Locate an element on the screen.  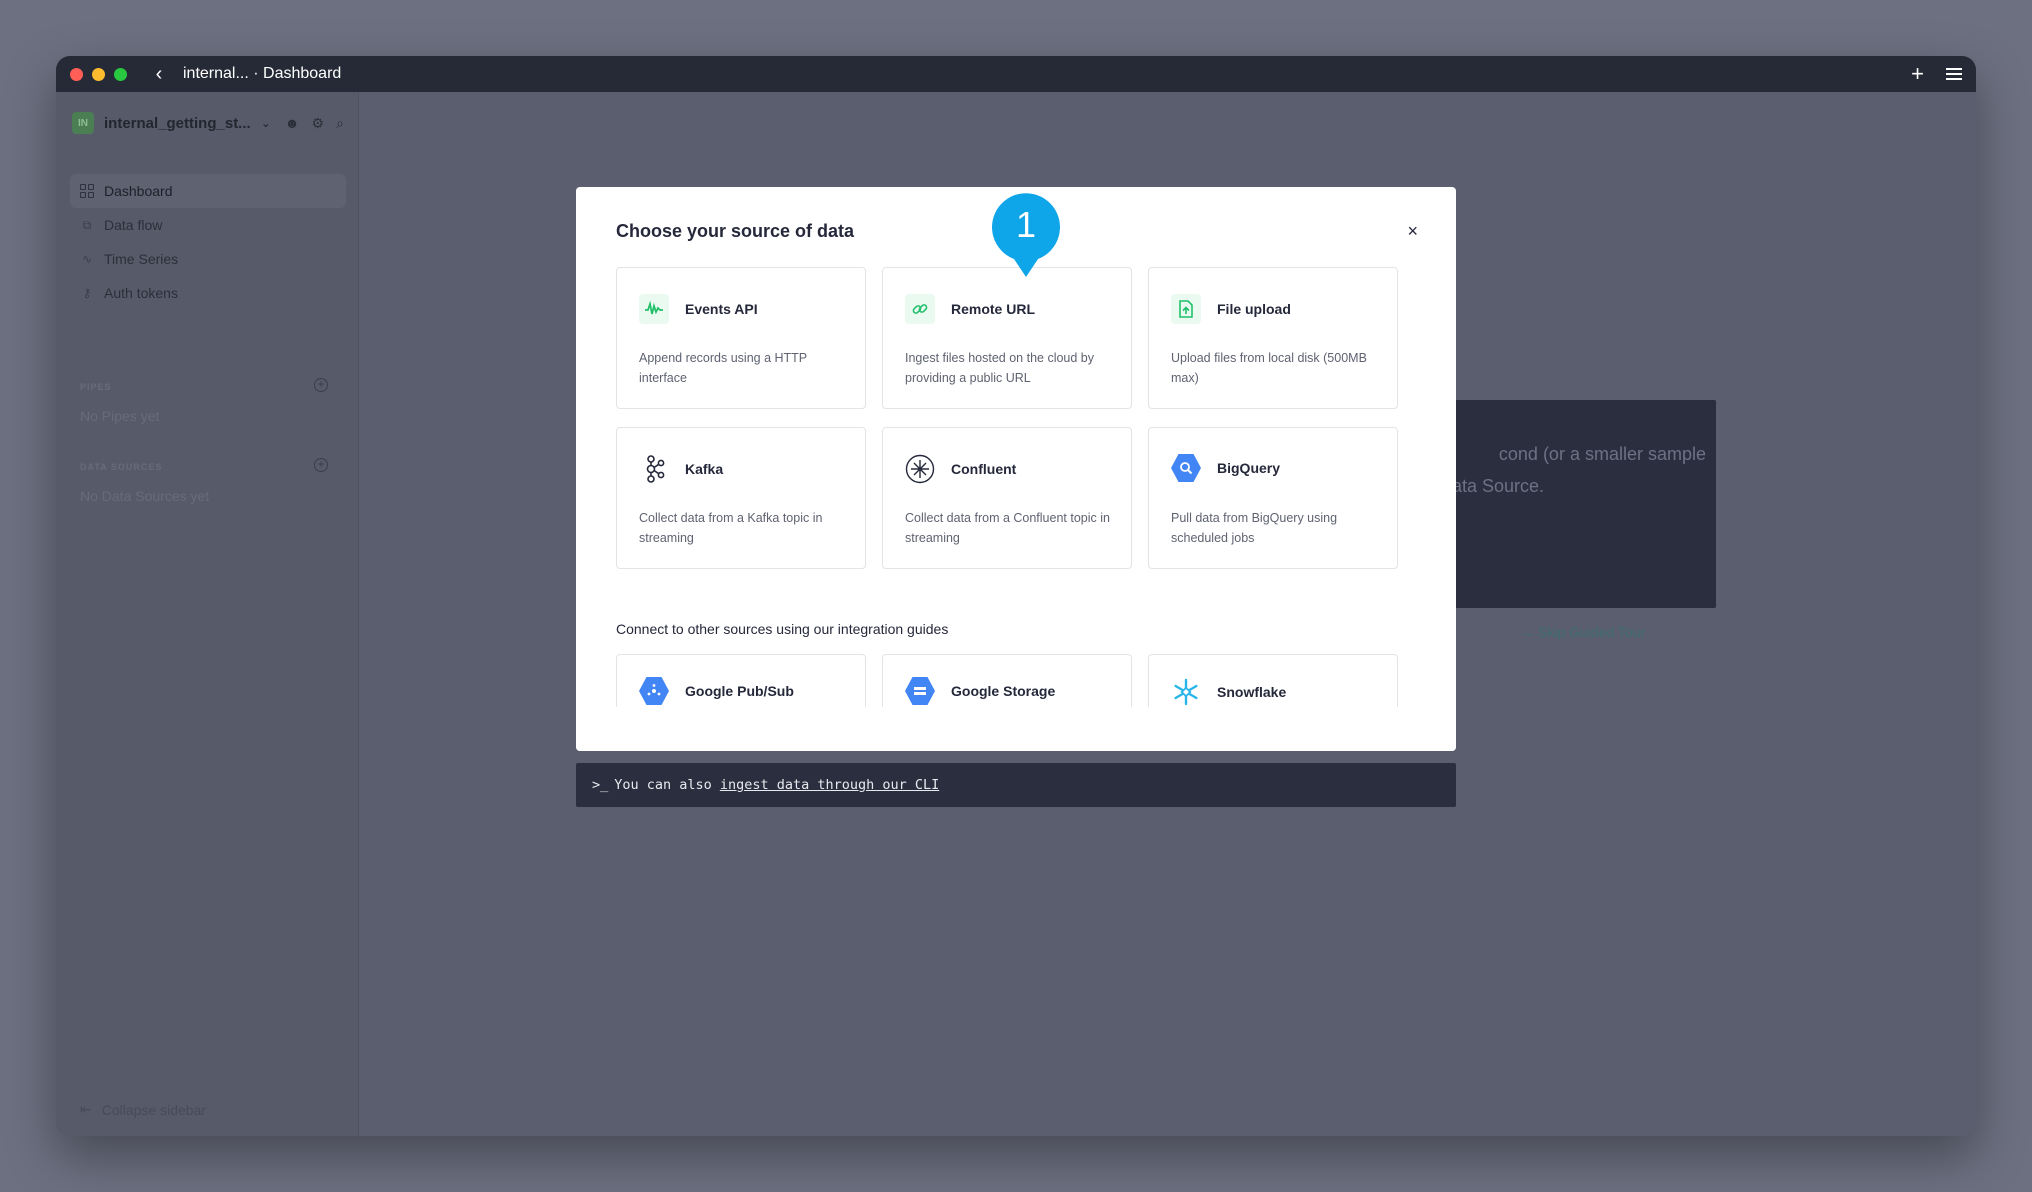
collapse-icon: ⇤ is located at coordinates (86, 1109).